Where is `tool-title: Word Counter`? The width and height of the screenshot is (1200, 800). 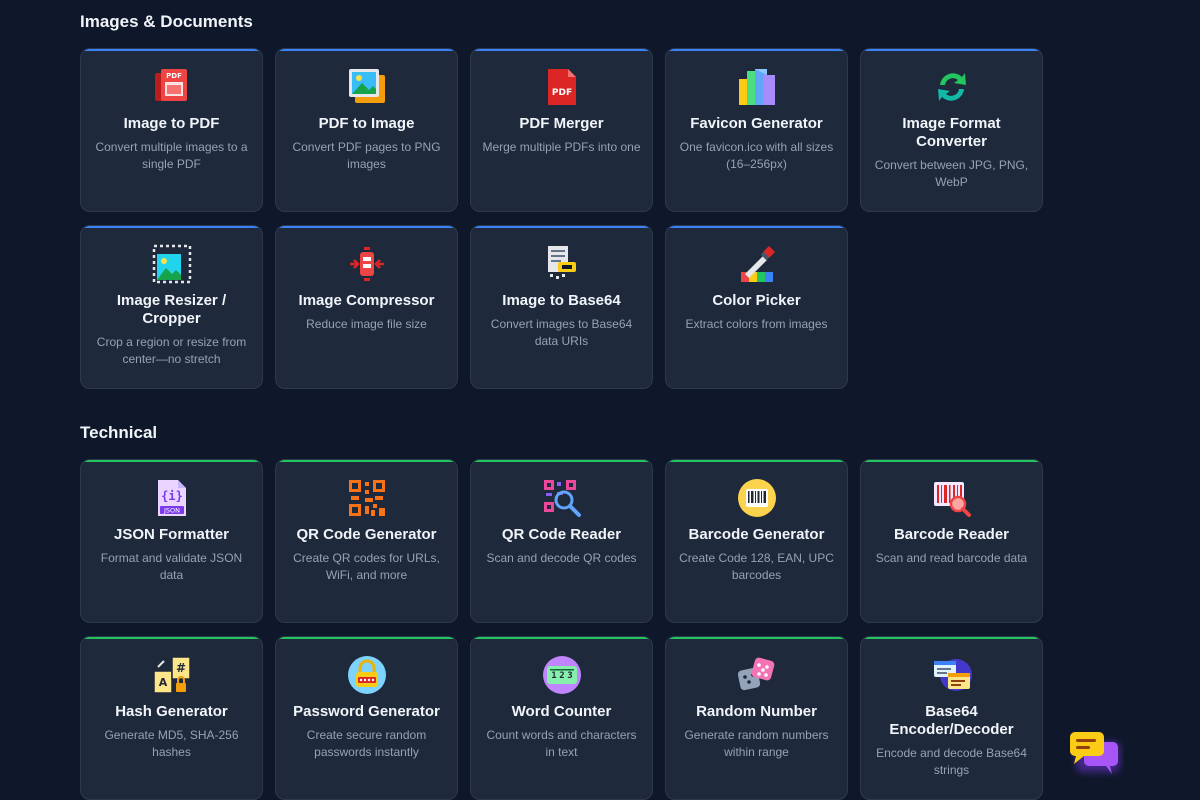
tool-title: Word Counter is located at coordinates (561, 711).